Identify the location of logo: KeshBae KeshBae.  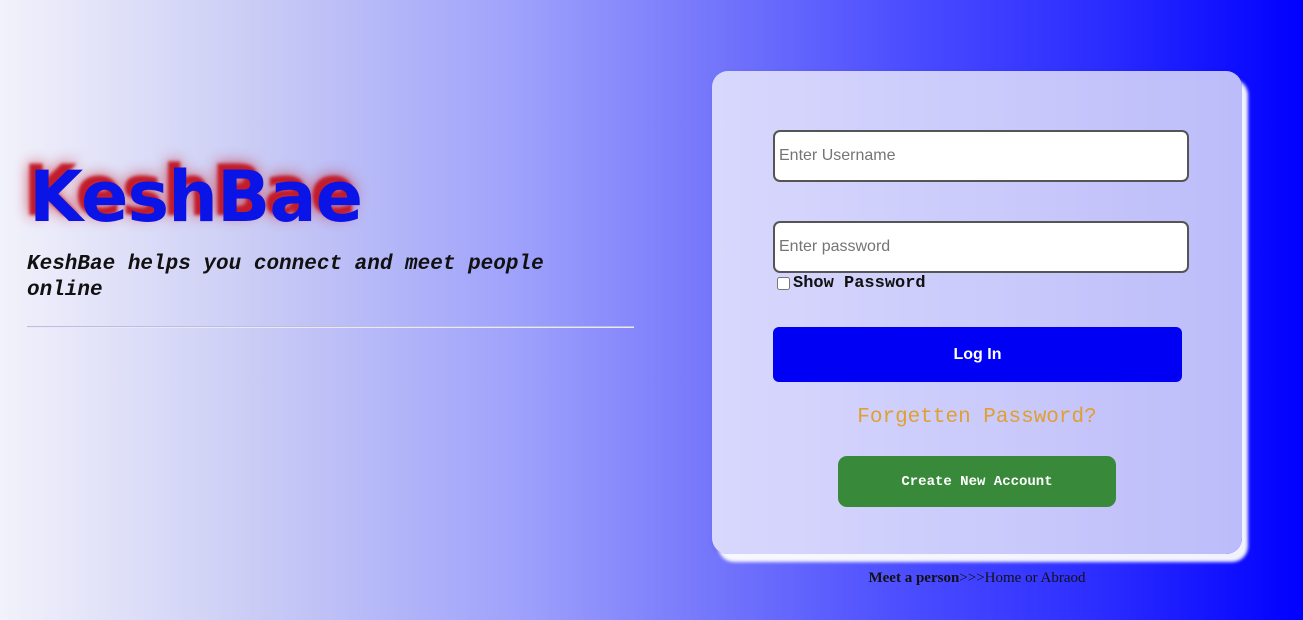
(335, 195).